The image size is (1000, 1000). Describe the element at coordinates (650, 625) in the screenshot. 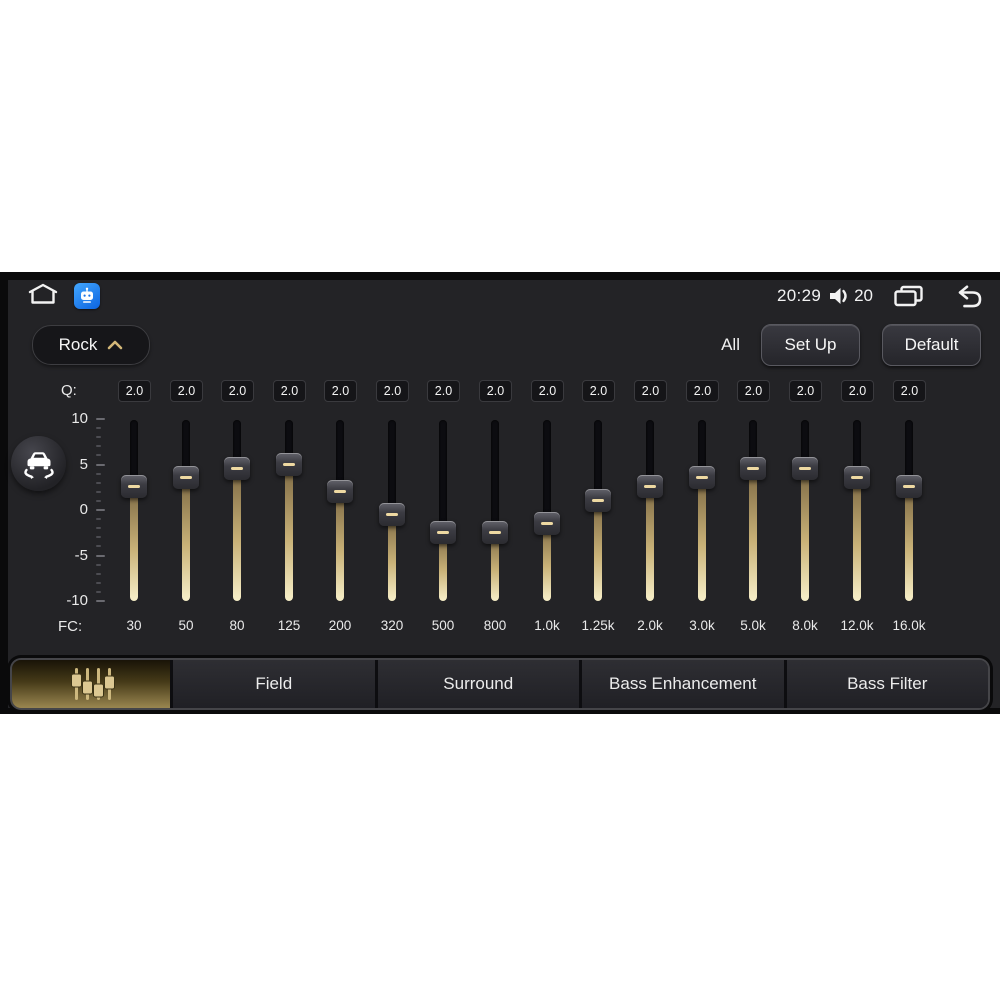

I see `frequency-label: 2.0k` at that location.